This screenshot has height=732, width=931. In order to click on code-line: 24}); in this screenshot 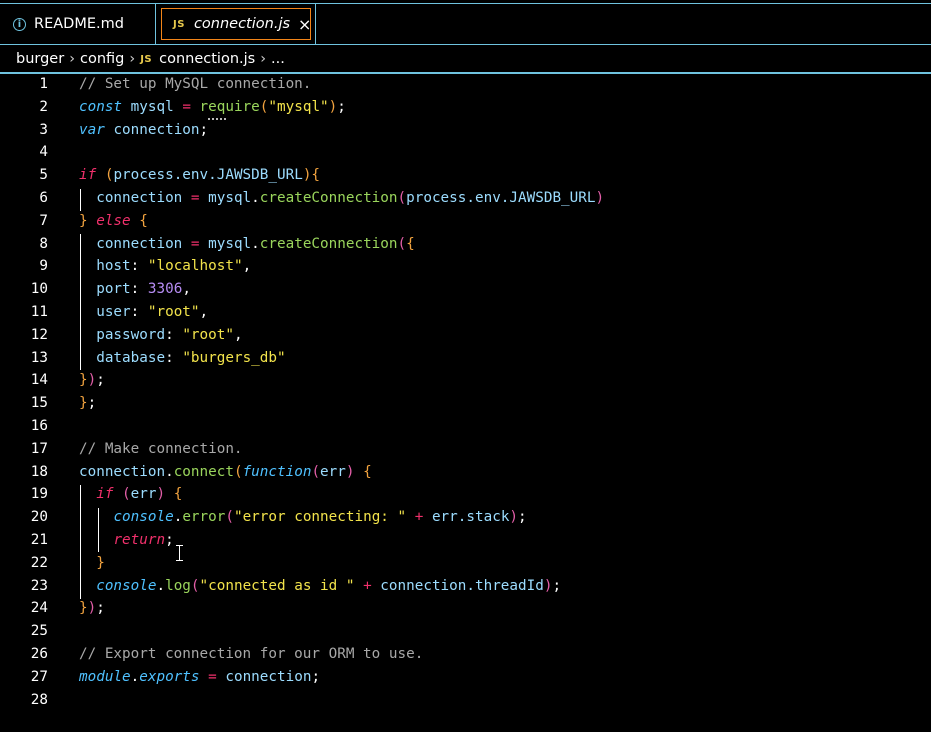, I will do `click(465, 608)`.